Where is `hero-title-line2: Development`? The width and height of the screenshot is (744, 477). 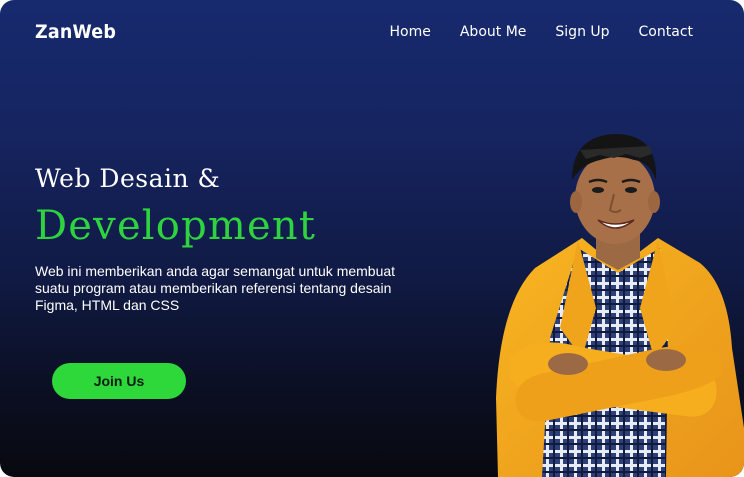
hero-title-line2: Development is located at coordinates (176, 226).